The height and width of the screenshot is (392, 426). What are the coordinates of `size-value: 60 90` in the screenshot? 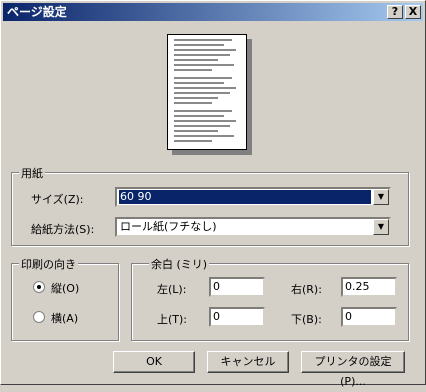 It's located at (245, 197).